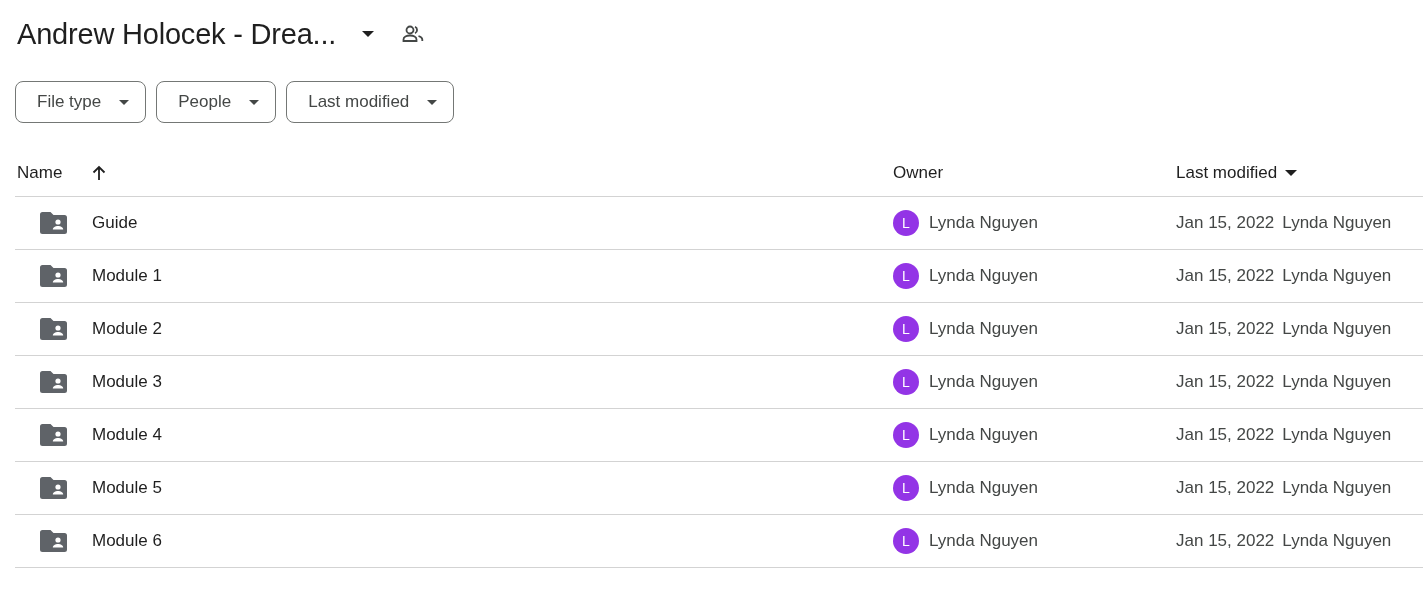  I want to click on filter-chip: File type, so click(81, 102).